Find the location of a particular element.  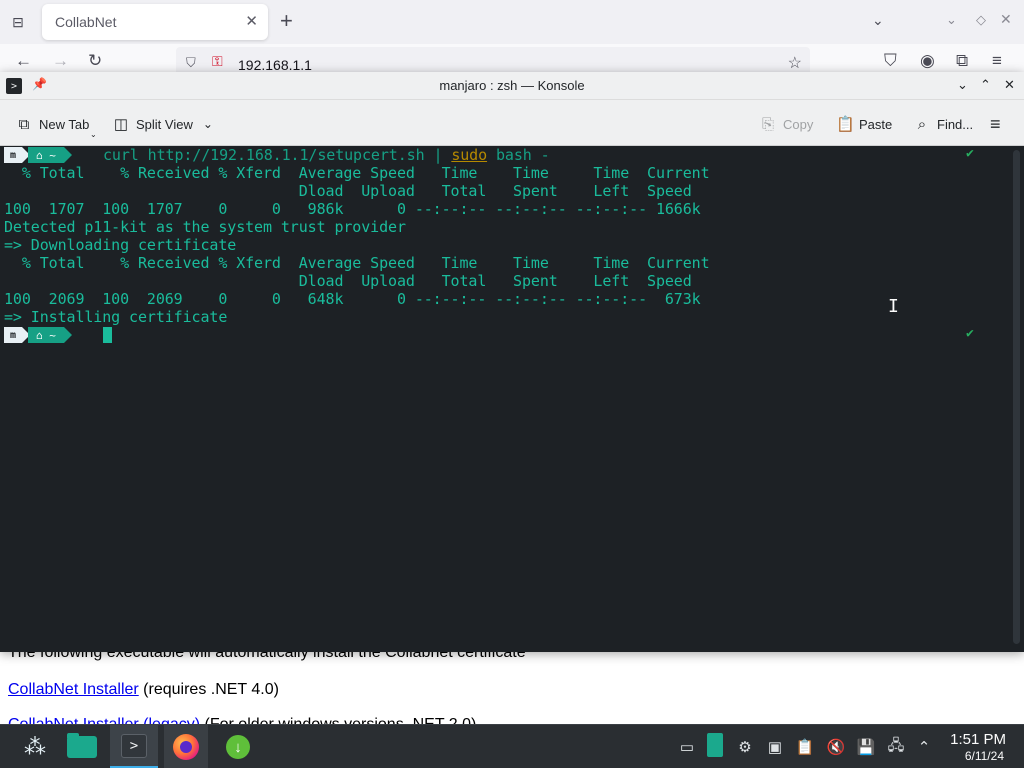

text-cursor is located at coordinates (107, 335).